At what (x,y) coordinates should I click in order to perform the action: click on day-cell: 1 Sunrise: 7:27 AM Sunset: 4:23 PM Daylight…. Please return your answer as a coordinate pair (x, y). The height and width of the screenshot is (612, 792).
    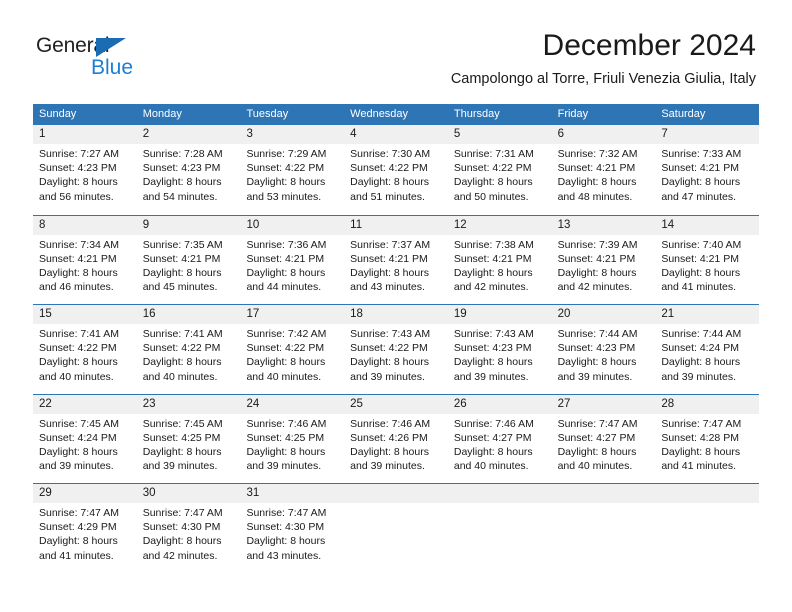
    Looking at the image, I should click on (85, 170).